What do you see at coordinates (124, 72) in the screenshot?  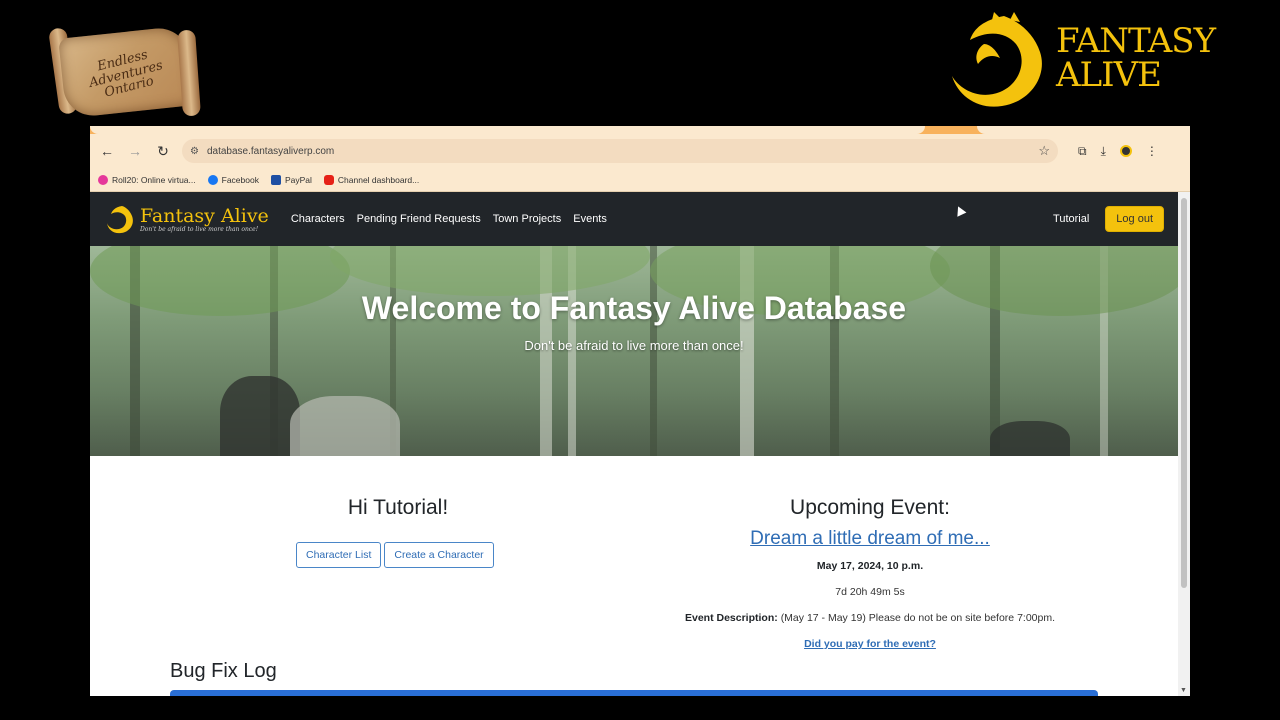 I see `endless-adventures-logo: Endless Adventures Ontario` at bounding box center [124, 72].